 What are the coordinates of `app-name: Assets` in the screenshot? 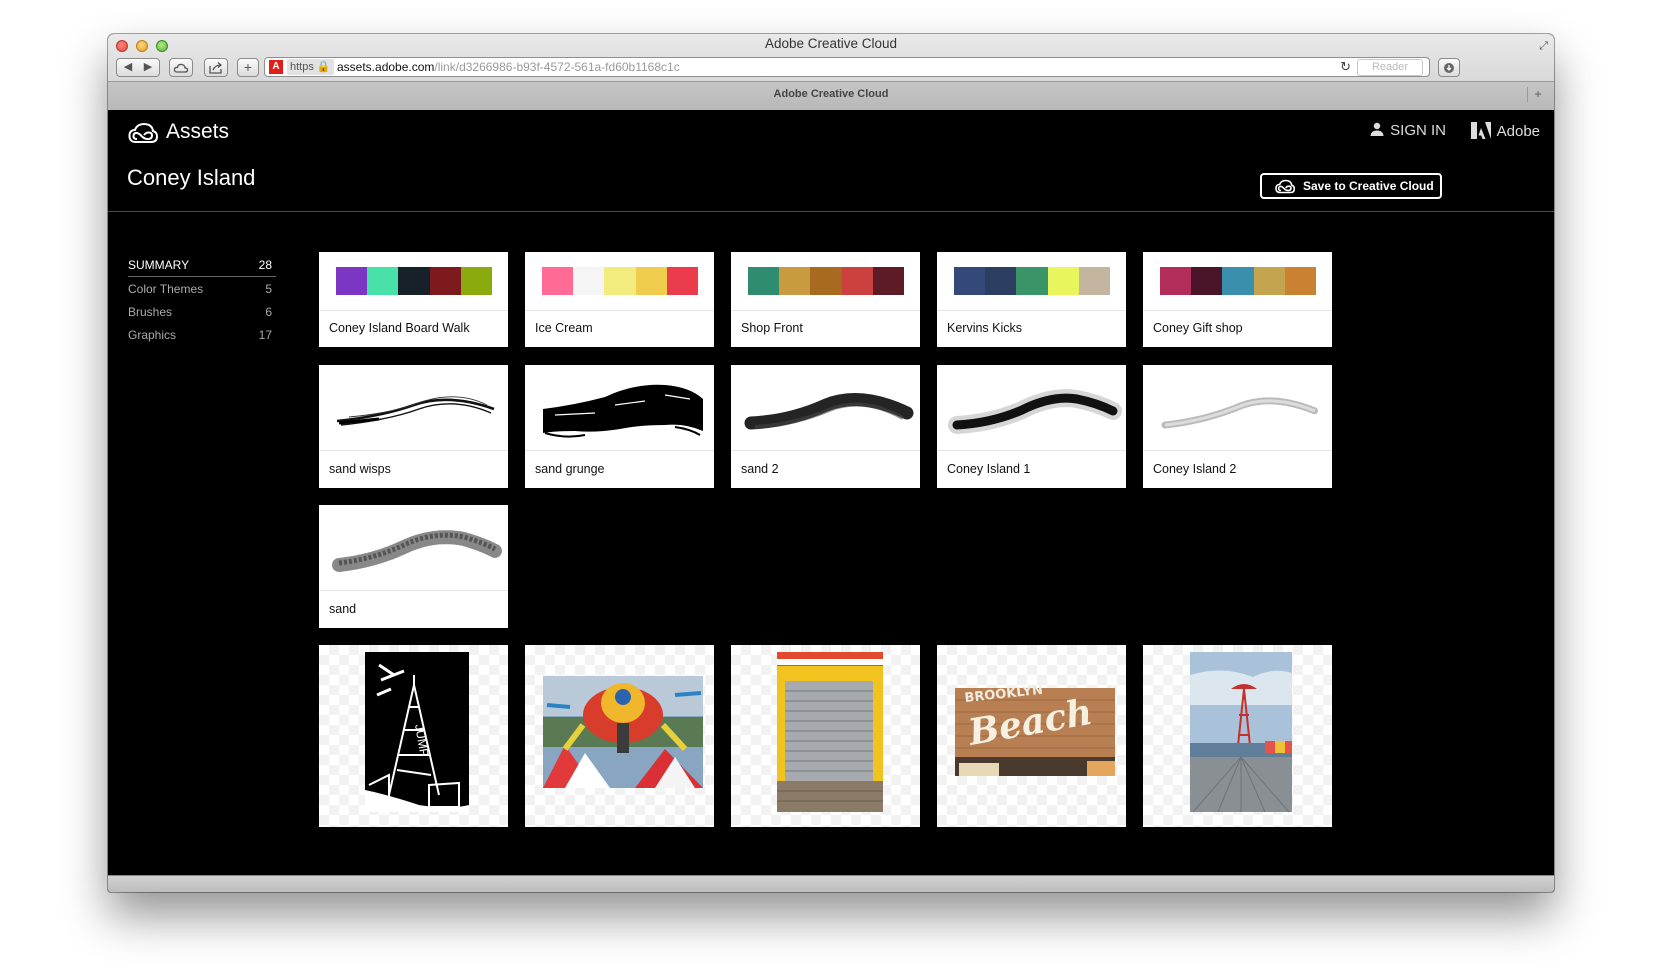 It's located at (197, 132).